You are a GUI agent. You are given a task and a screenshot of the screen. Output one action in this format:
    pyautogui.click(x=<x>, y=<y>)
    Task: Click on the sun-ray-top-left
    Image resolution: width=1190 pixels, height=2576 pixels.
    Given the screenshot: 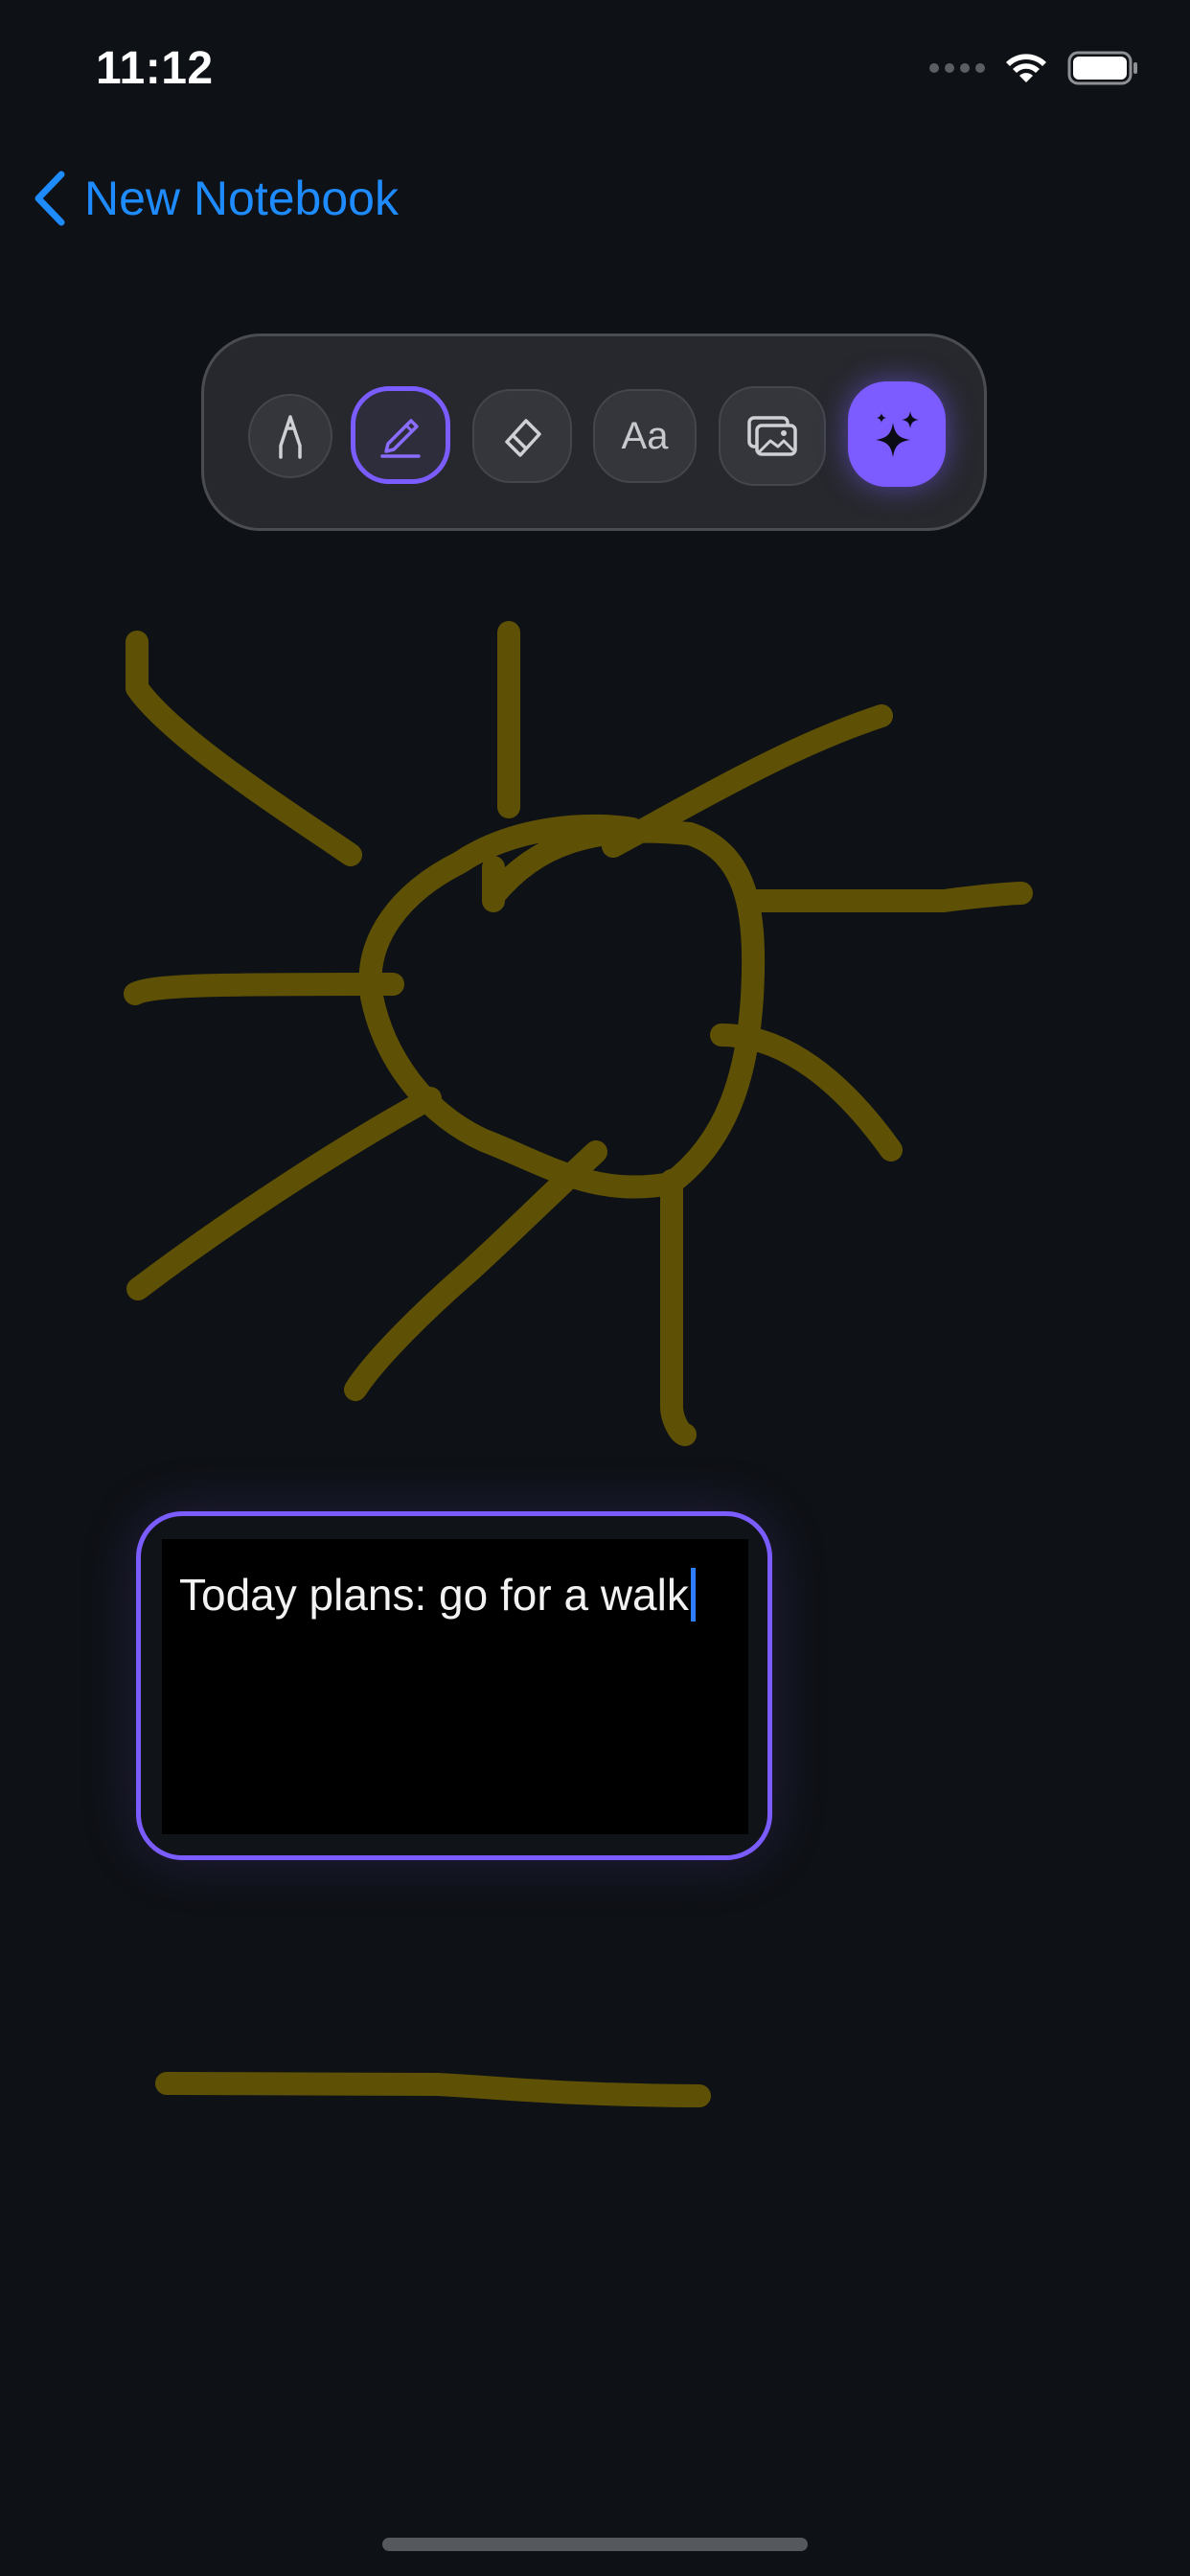 What is the action you would take?
    pyautogui.click(x=244, y=748)
    